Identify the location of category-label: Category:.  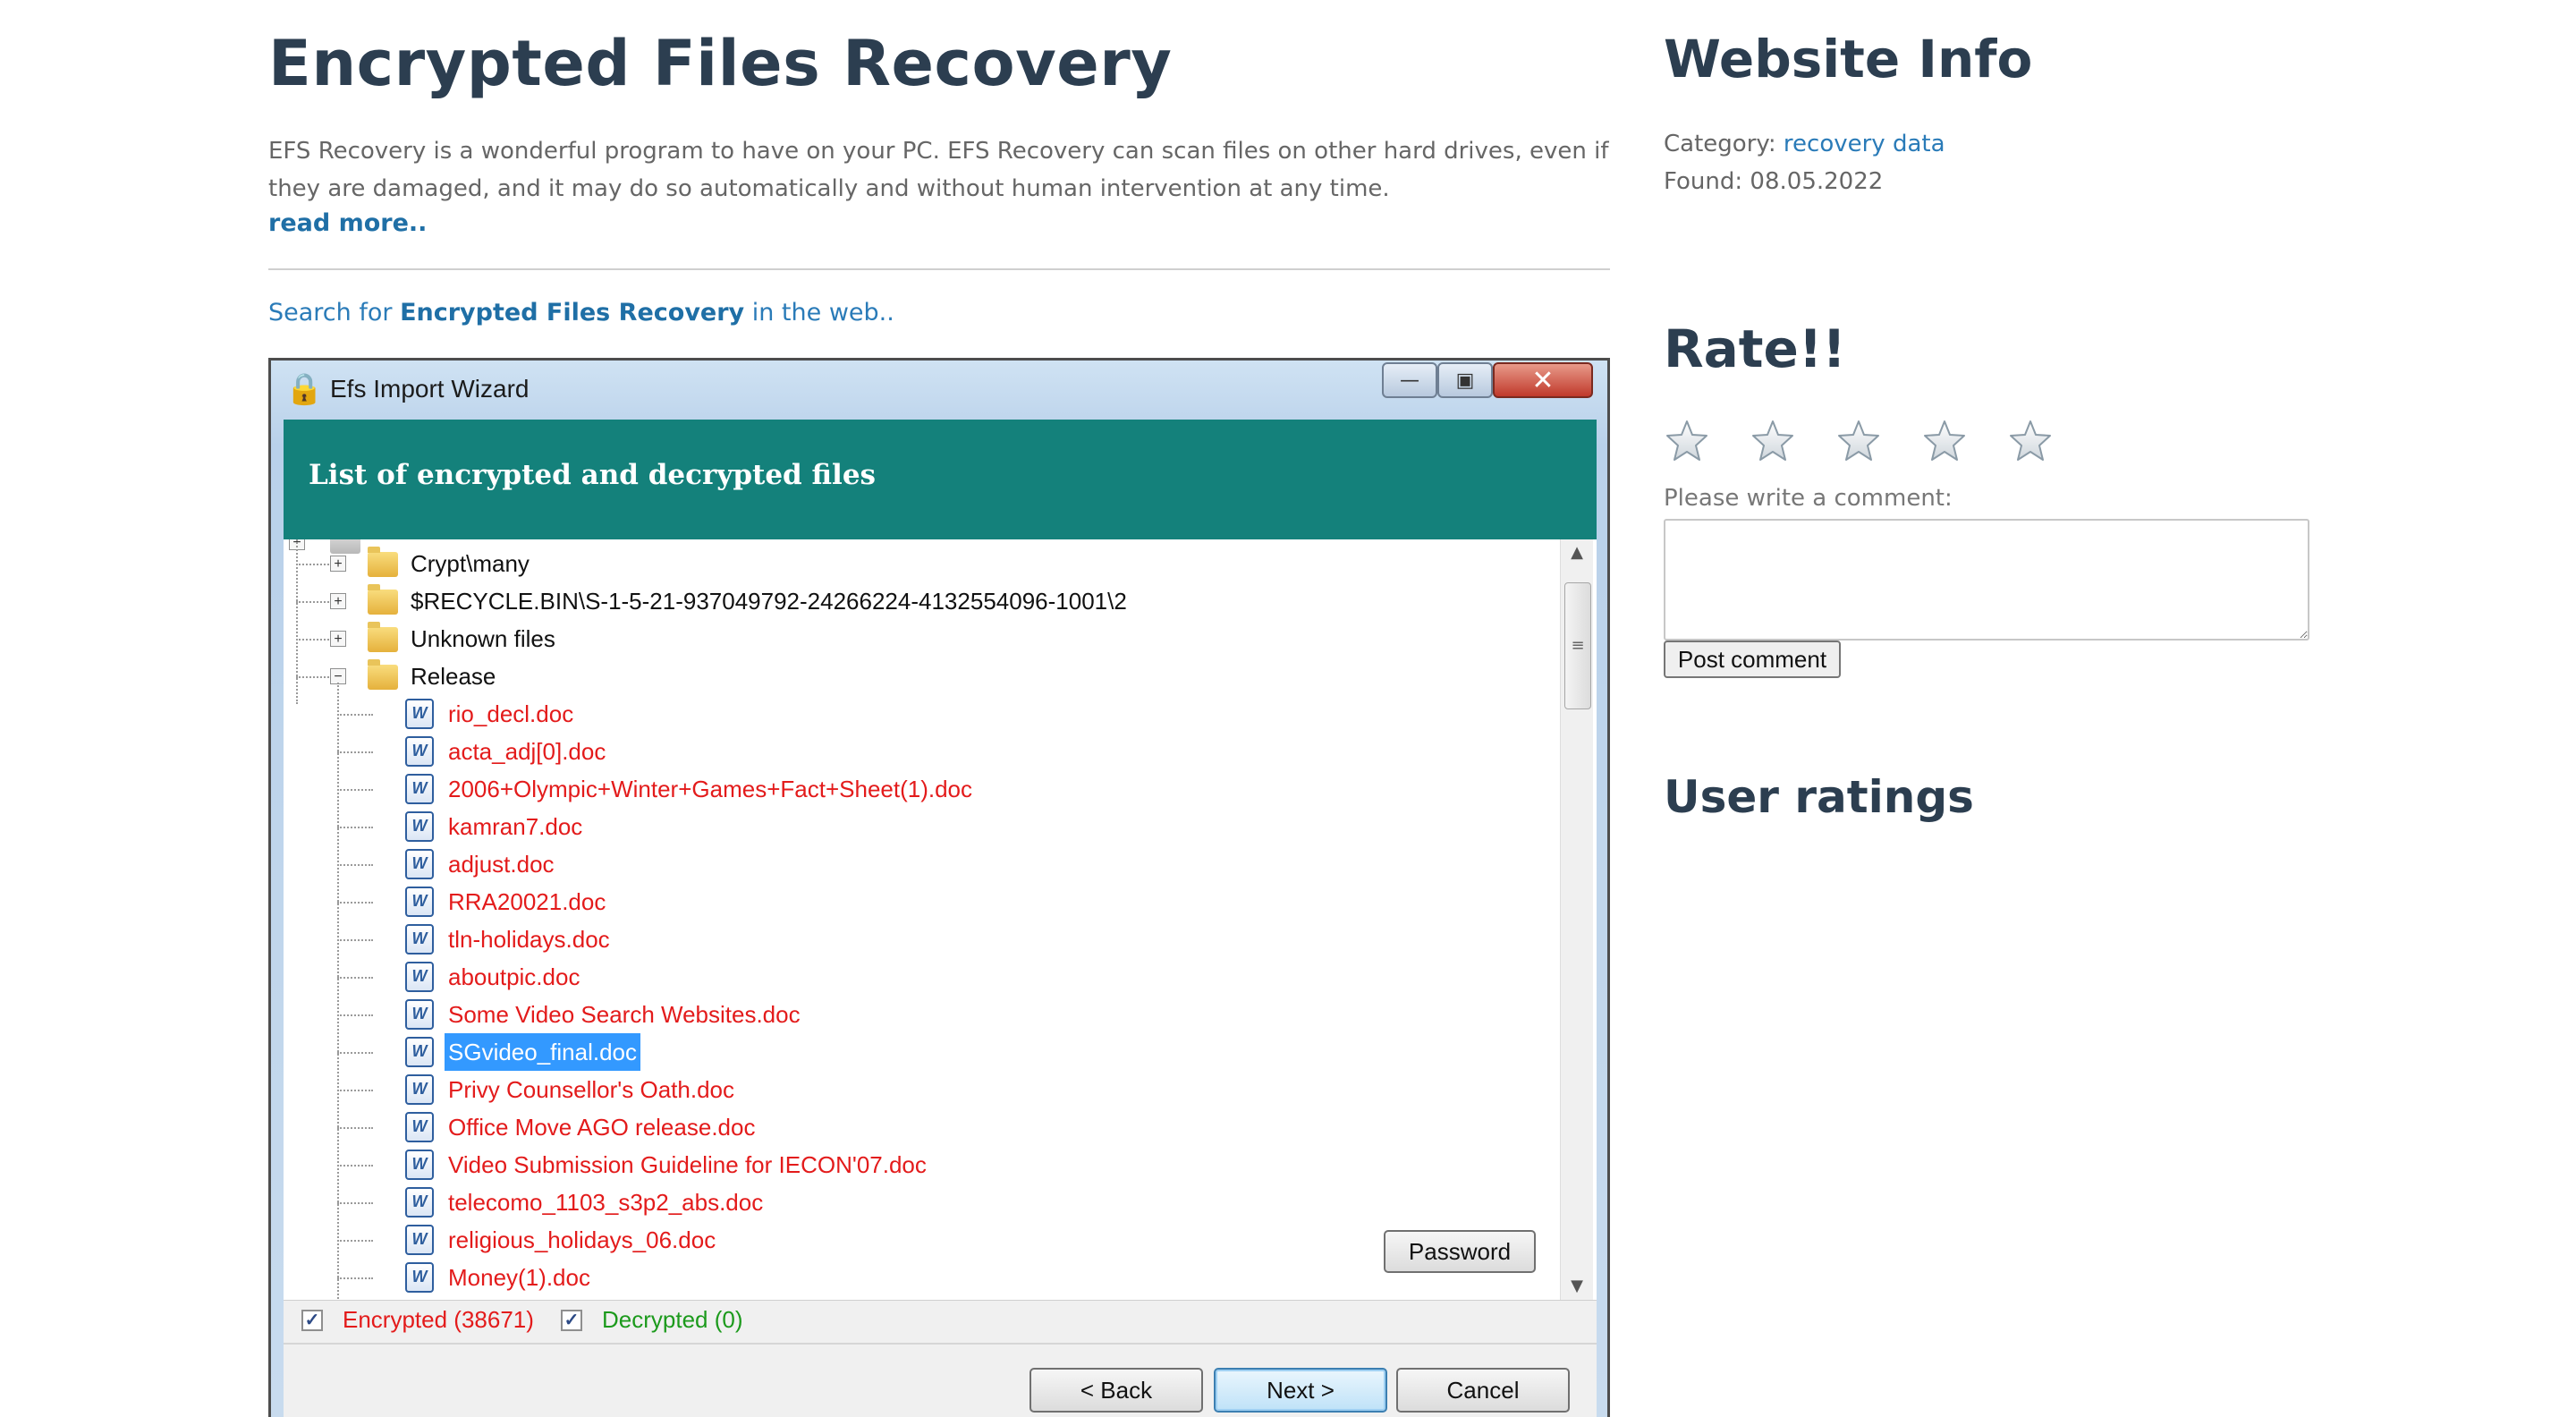
(1724, 144).